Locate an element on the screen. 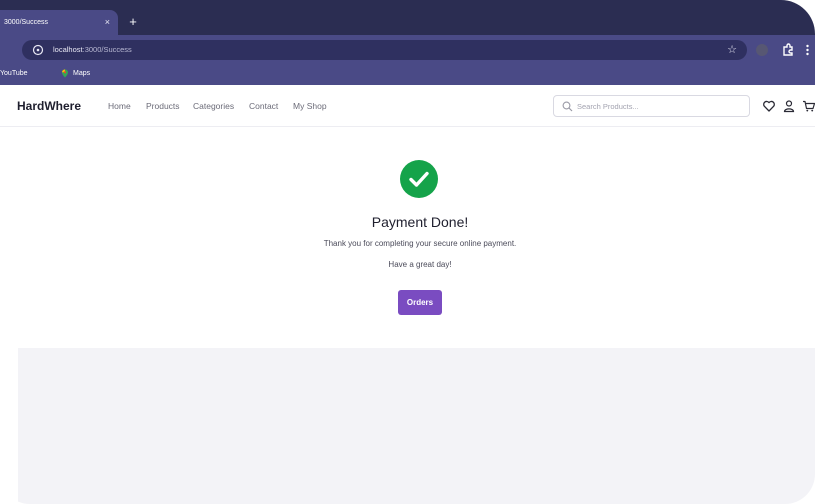 This screenshot has width=815, height=504. more-icon is located at coordinates (807, 50).